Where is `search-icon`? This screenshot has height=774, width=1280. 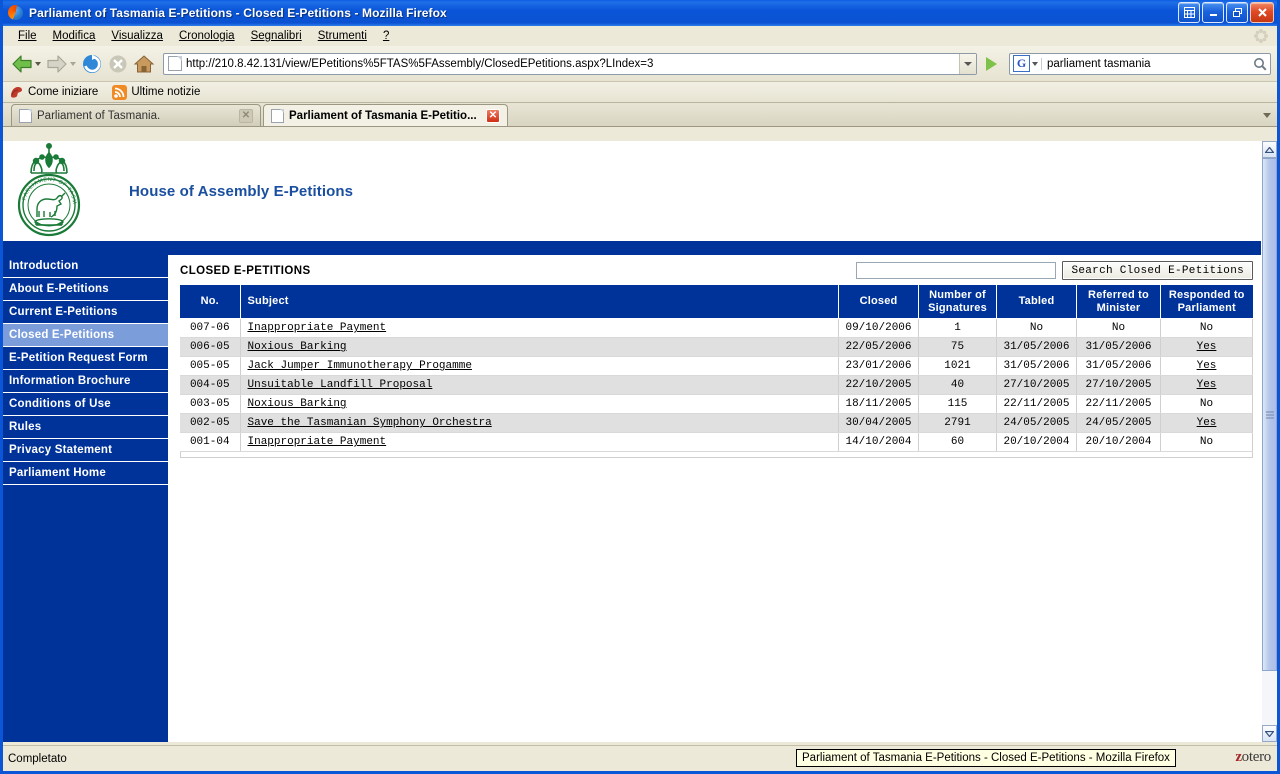 search-icon is located at coordinates (1260, 64).